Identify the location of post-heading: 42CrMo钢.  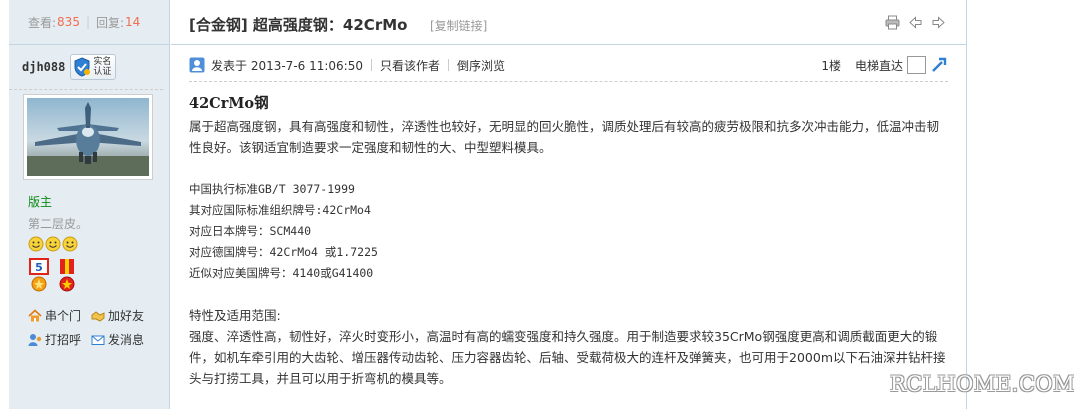
(229, 103).